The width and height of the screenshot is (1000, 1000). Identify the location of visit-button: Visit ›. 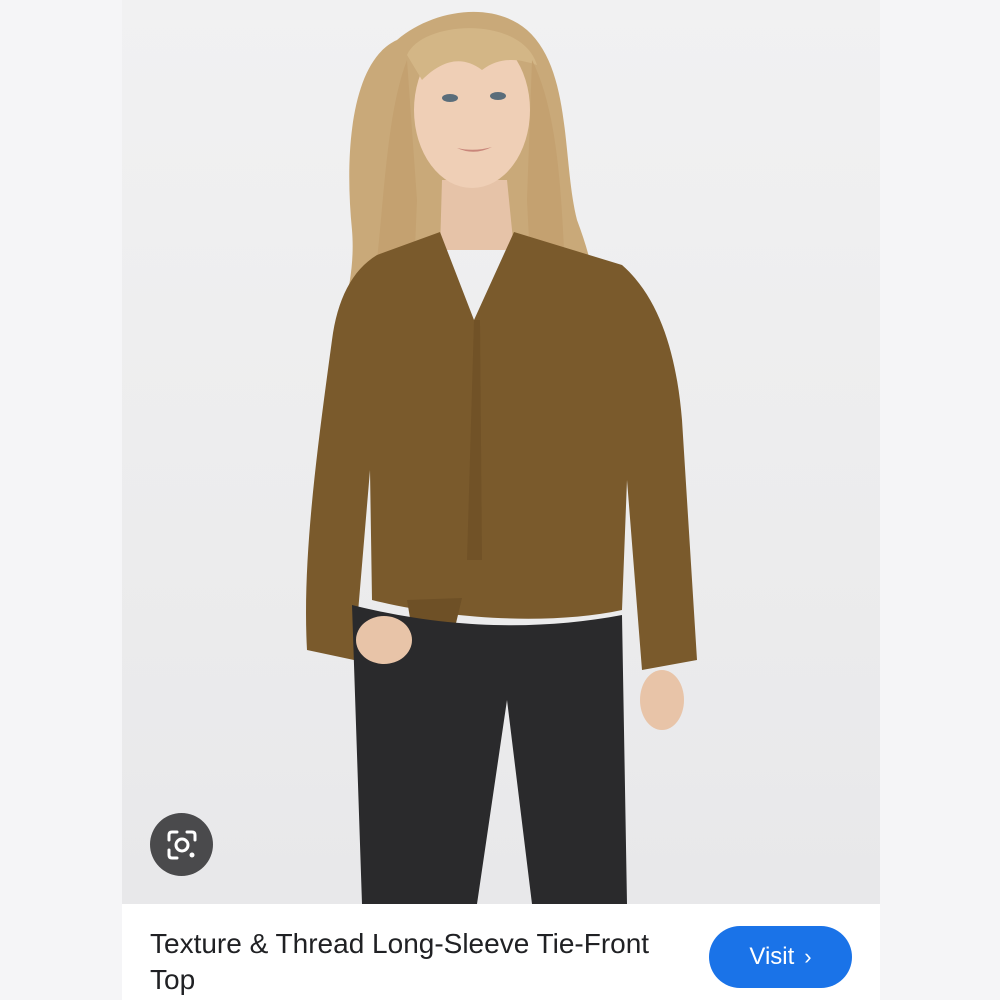
(780, 957).